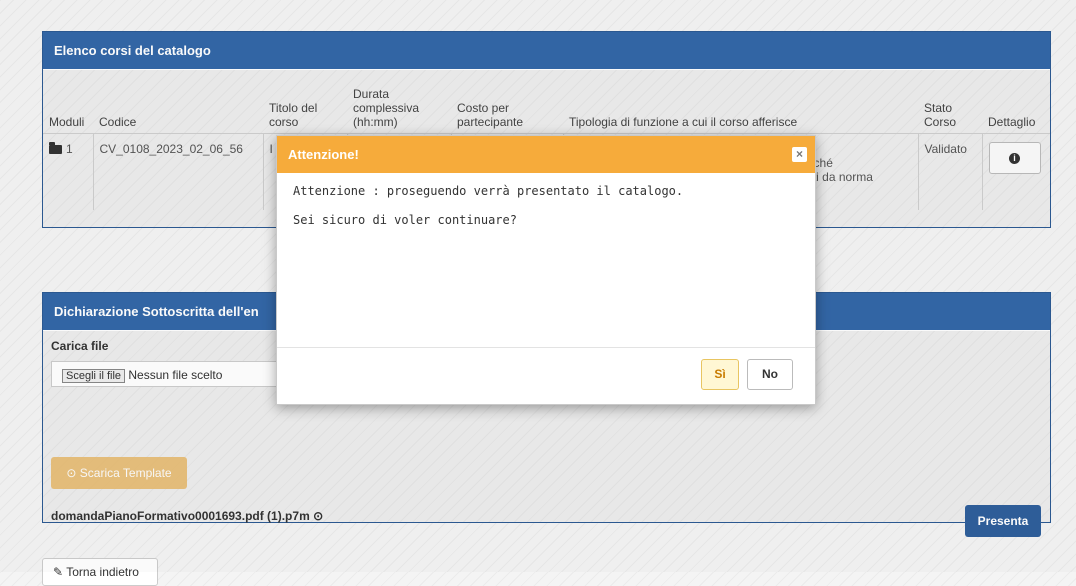 Image resolution: width=1076 pixels, height=586 pixels. What do you see at coordinates (405, 220) in the screenshot?
I see `dialog-message-2: Sei sicuro di voler continuare?` at bounding box center [405, 220].